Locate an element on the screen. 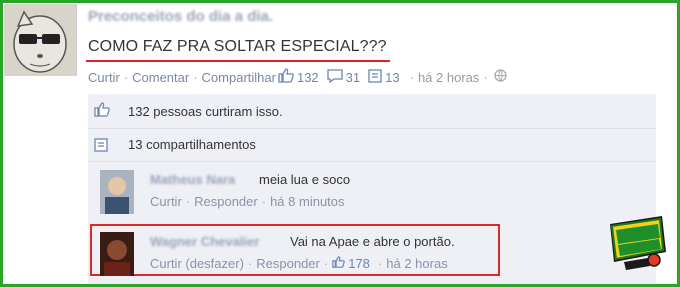 This screenshot has width=680, height=287. comment-text: meia lua e soco is located at coordinates (305, 179).